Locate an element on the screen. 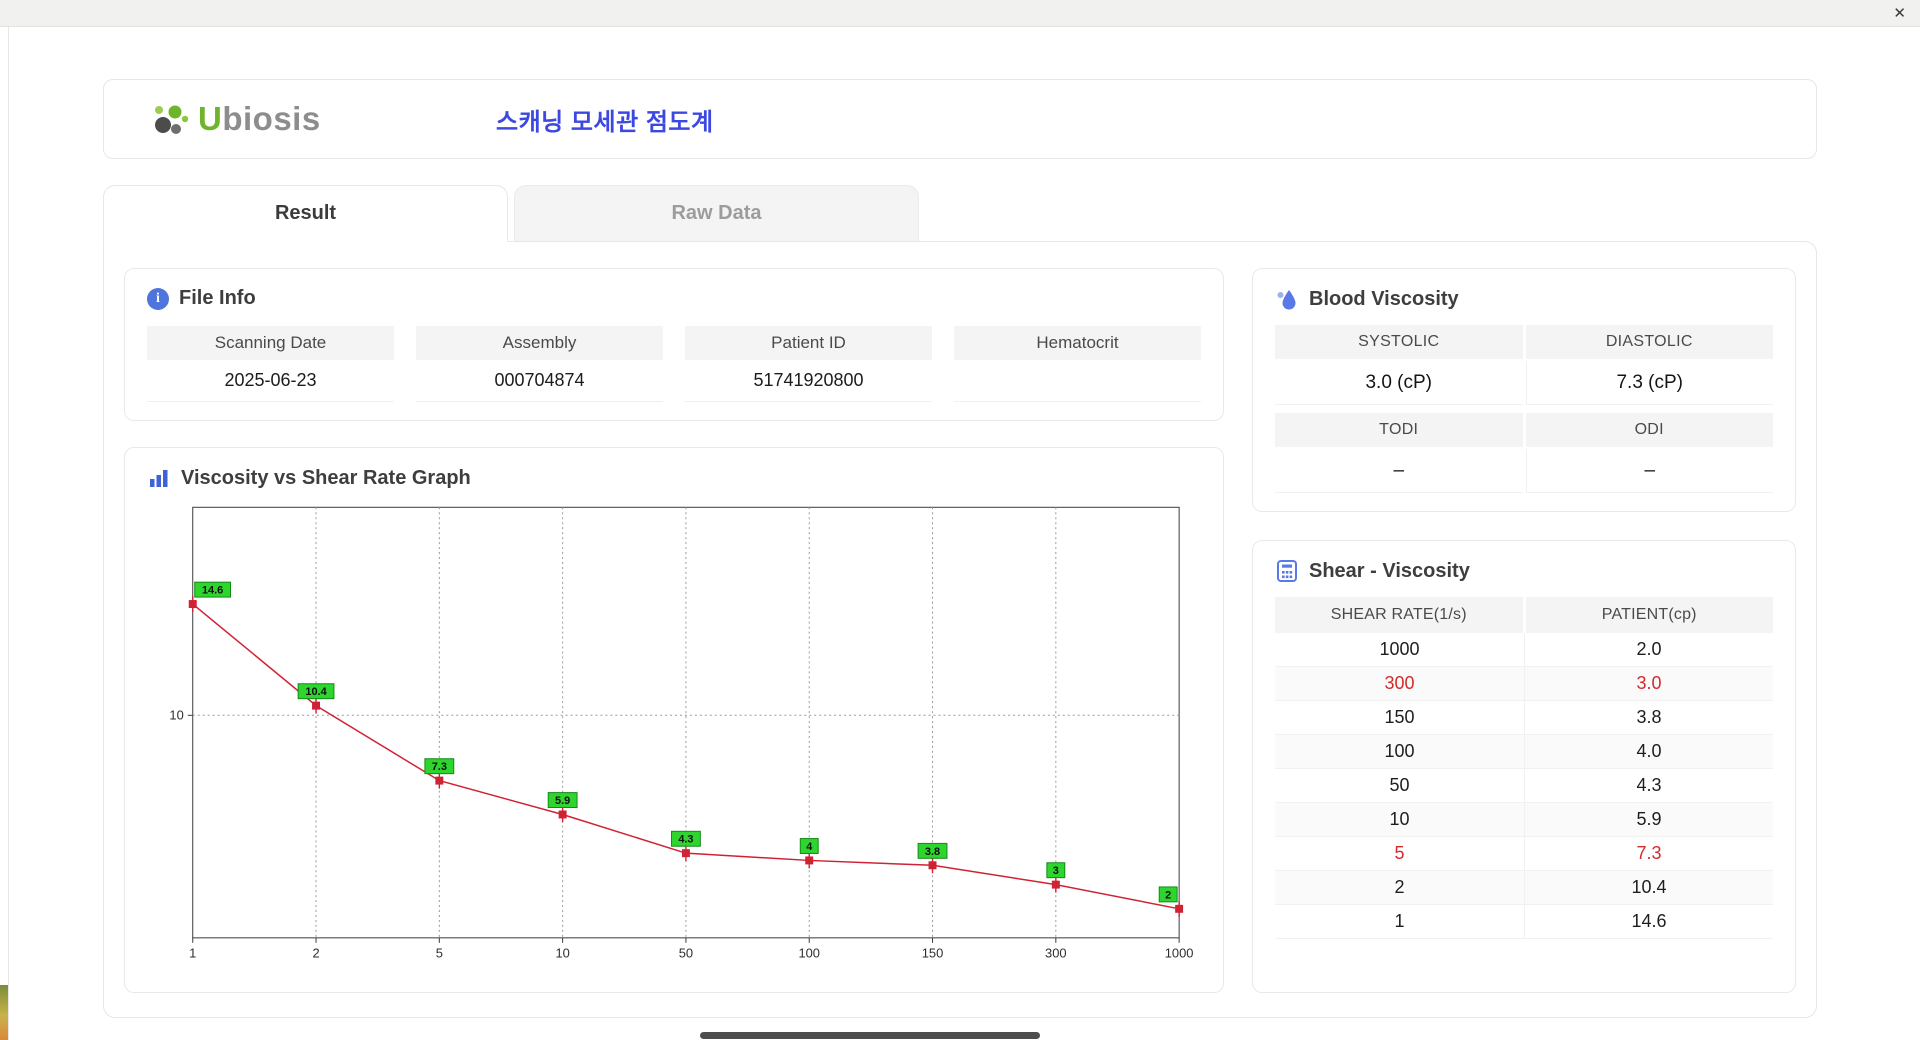  patient-column-header: PATIENT(cp) is located at coordinates (1649, 615).